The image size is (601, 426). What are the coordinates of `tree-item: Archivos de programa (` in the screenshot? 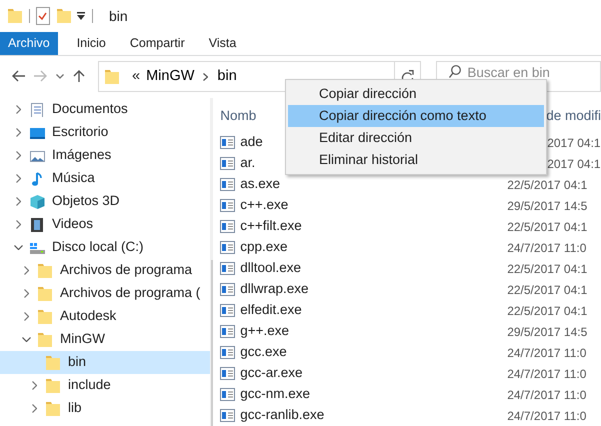 It's located at (130, 293).